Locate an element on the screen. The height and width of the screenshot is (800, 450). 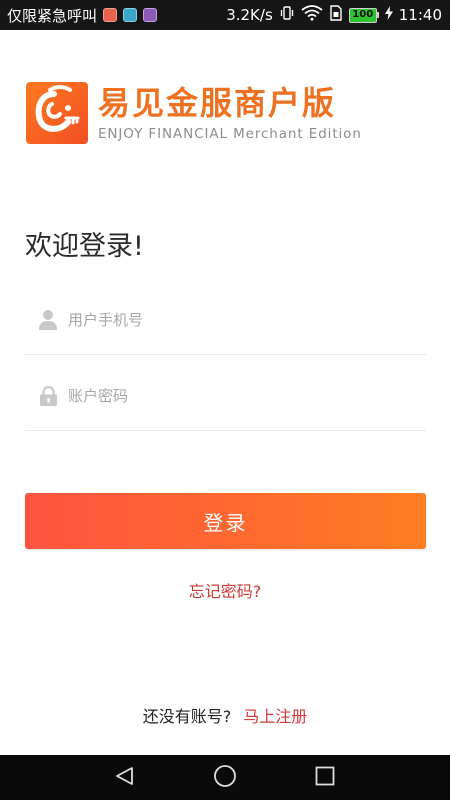
vibrate-icon is located at coordinates (287, 15).